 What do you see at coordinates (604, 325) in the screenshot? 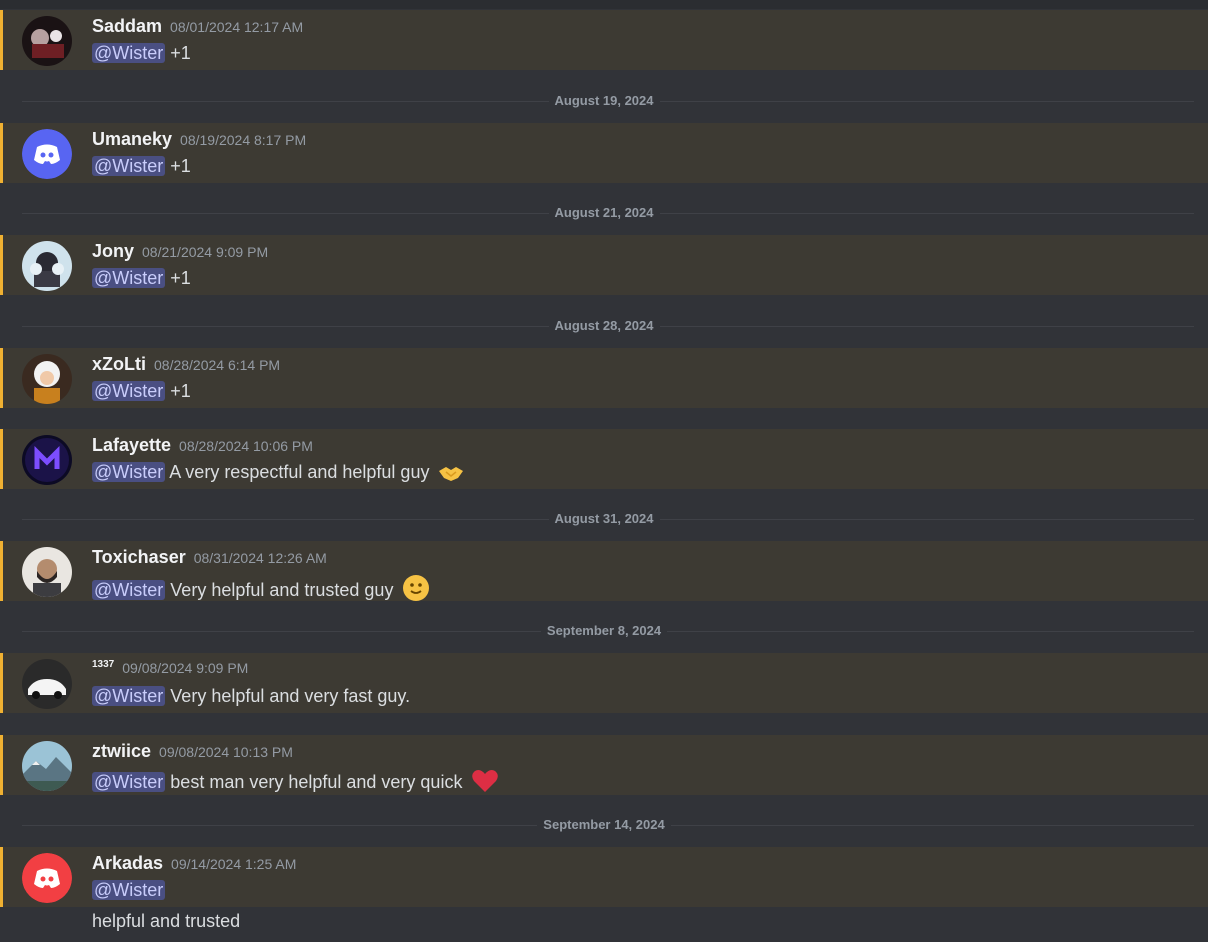
I see `date-divider: August 28, 2024` at bounding box center [604, 325].